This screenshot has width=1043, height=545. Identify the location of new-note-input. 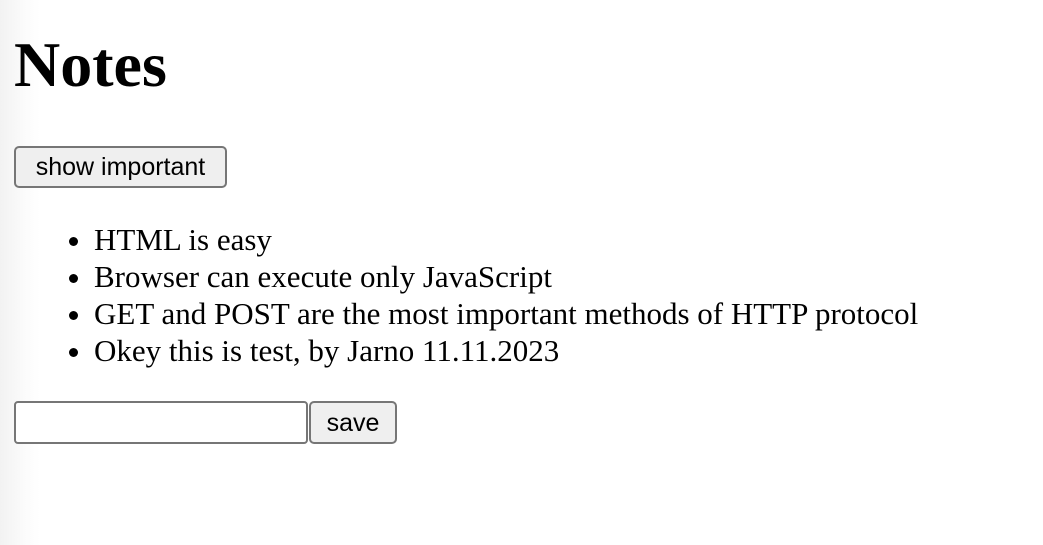
(161, 422).